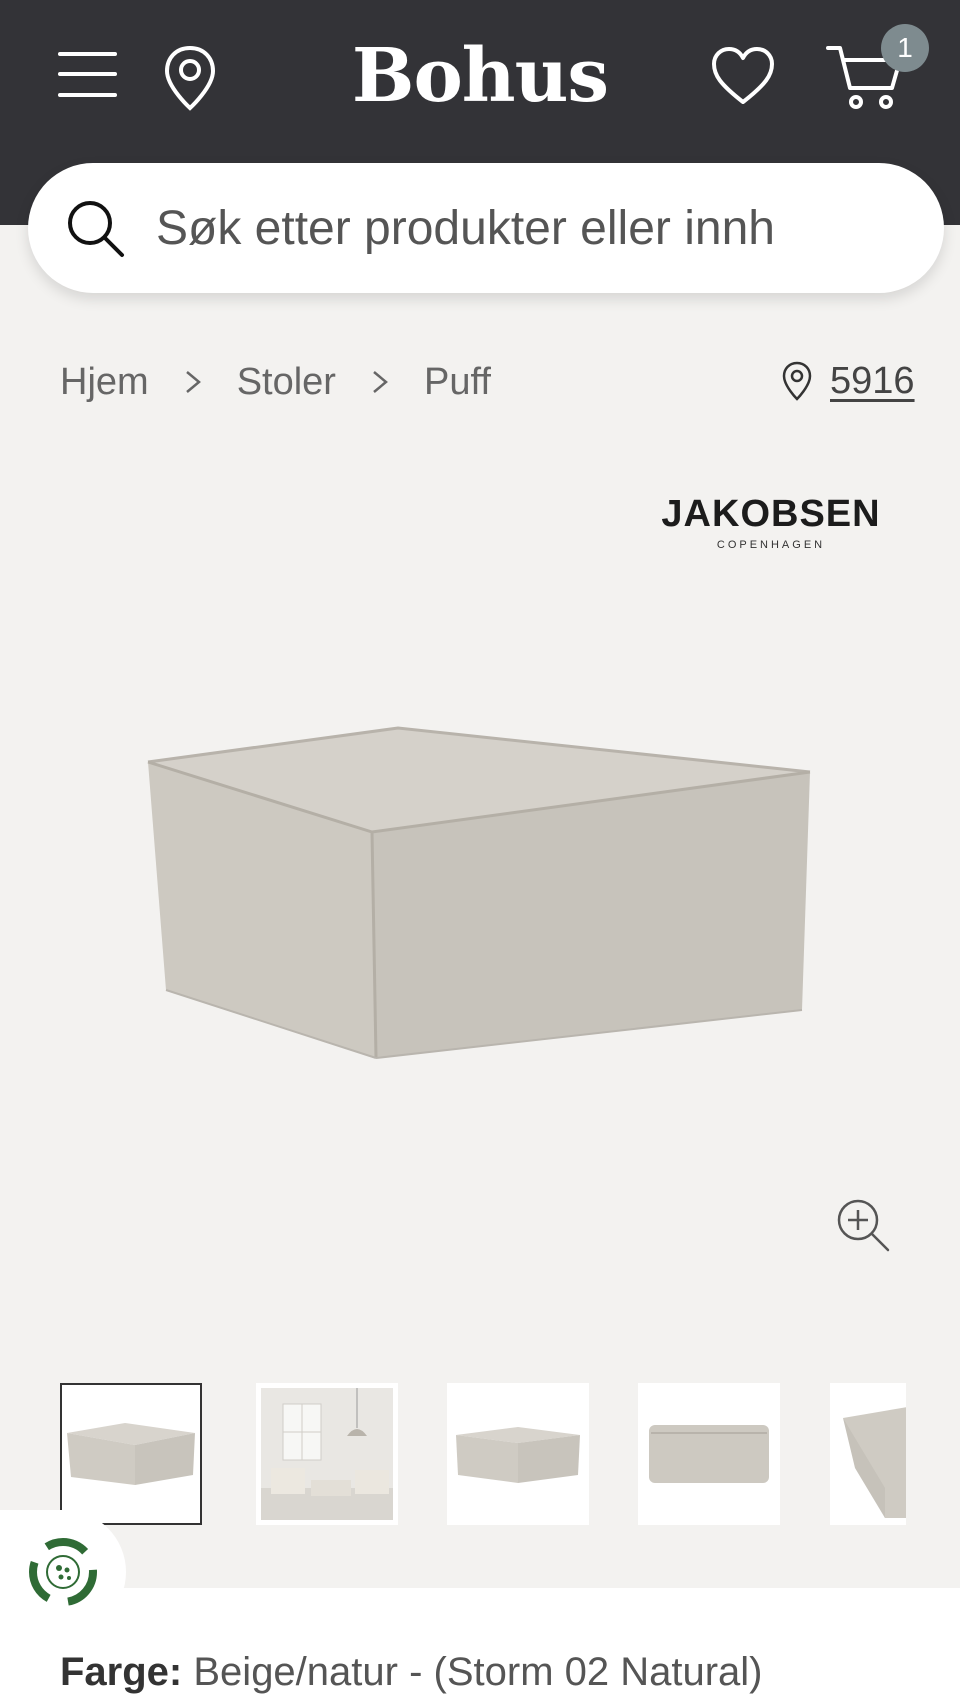 The height and width of the screenshot is (1705, 960). I want to click on bohus-logo: Bohus, so click(480, 76).